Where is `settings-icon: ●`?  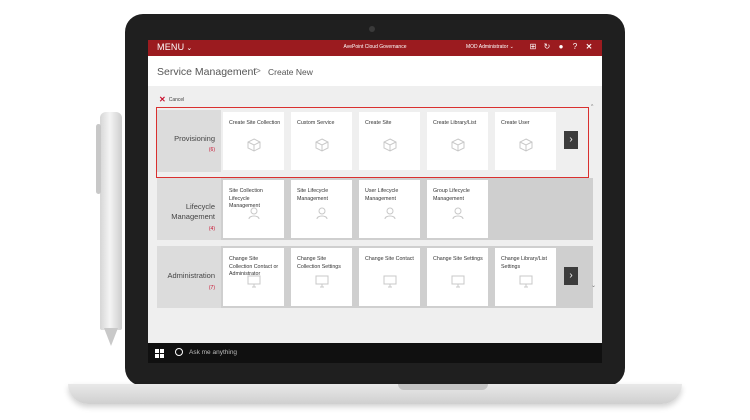
settings-icon: ● is located at coordinates (561, 46).